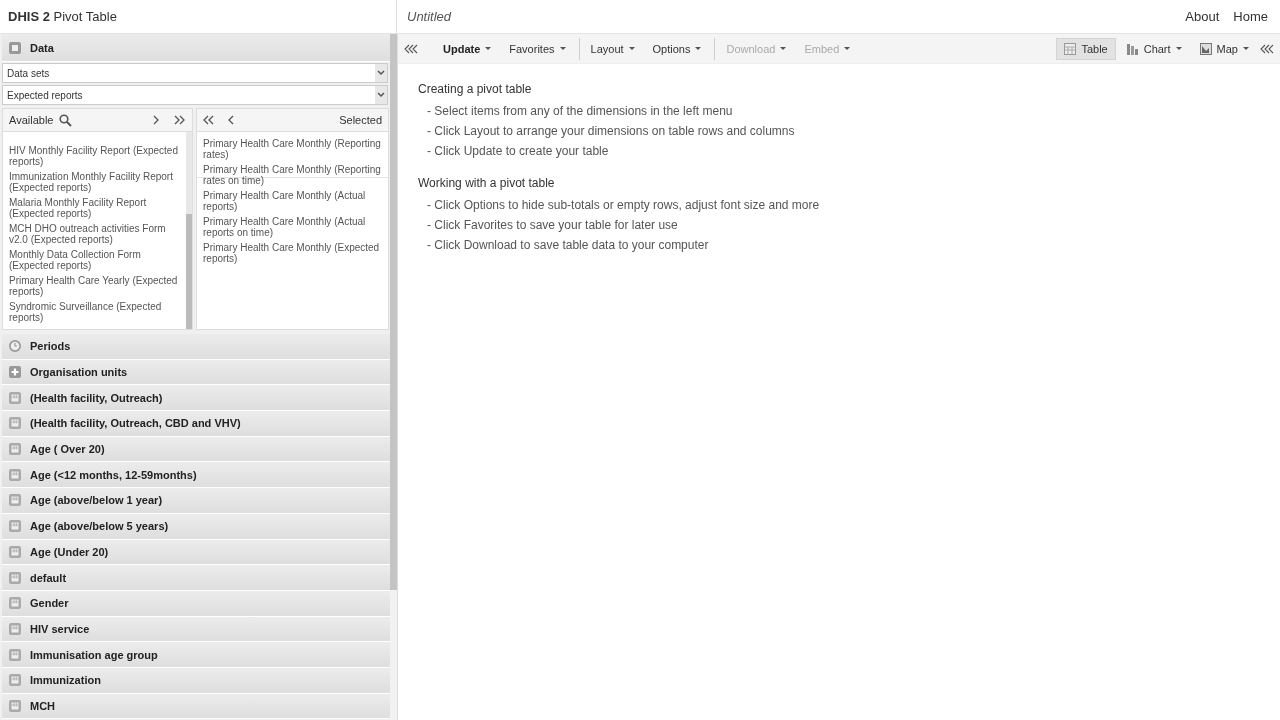  What do you see at coordinates (15, 346) in the screenshot?
I see `clock-icon` at bounding box center [15, 346].